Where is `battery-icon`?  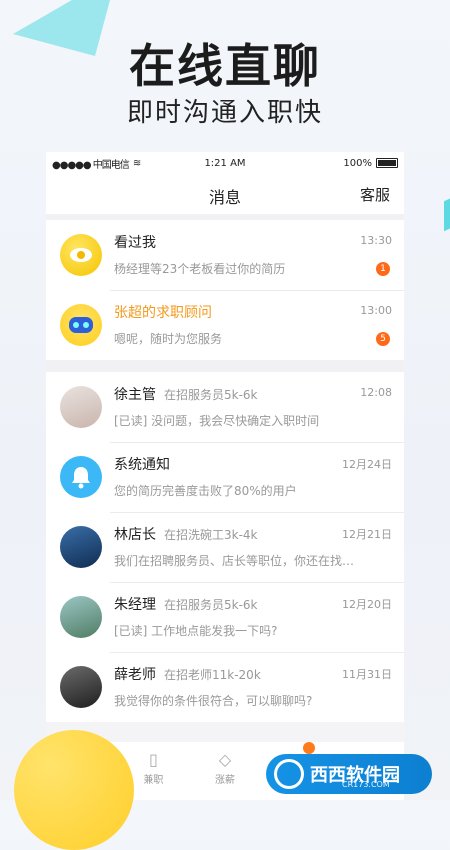 battery-icon is located at coordinates (386, 163).